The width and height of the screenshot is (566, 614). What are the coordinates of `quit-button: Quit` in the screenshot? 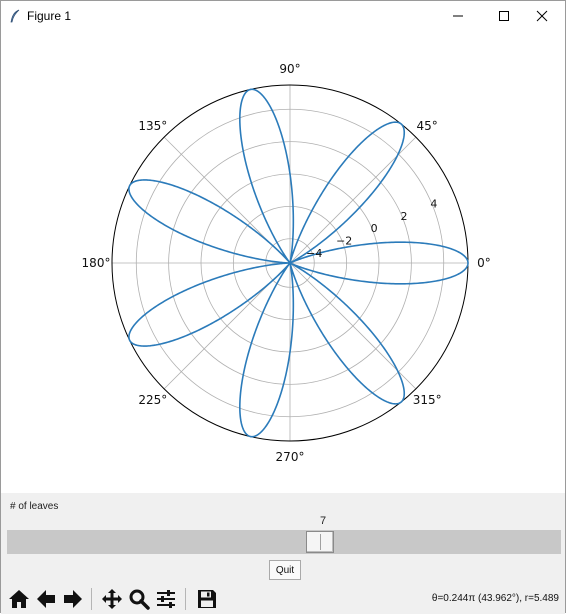 It's located at (285, 570).